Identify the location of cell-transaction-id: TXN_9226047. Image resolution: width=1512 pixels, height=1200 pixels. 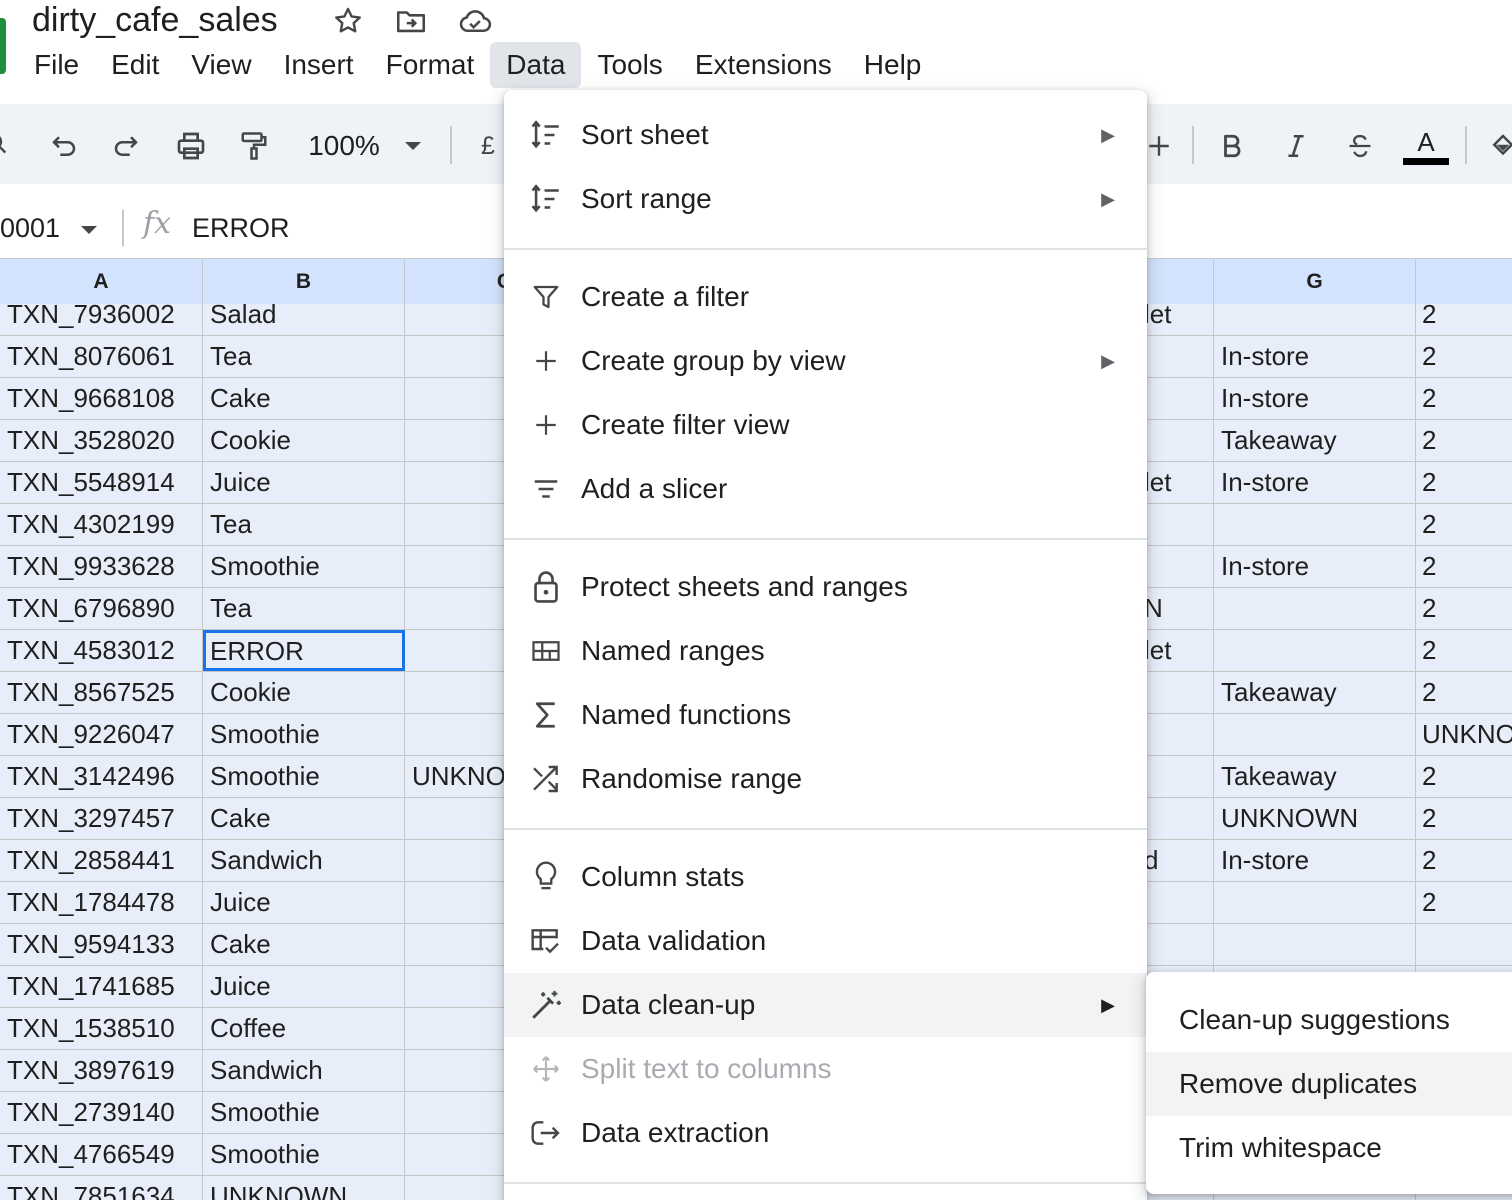
(101, 734).